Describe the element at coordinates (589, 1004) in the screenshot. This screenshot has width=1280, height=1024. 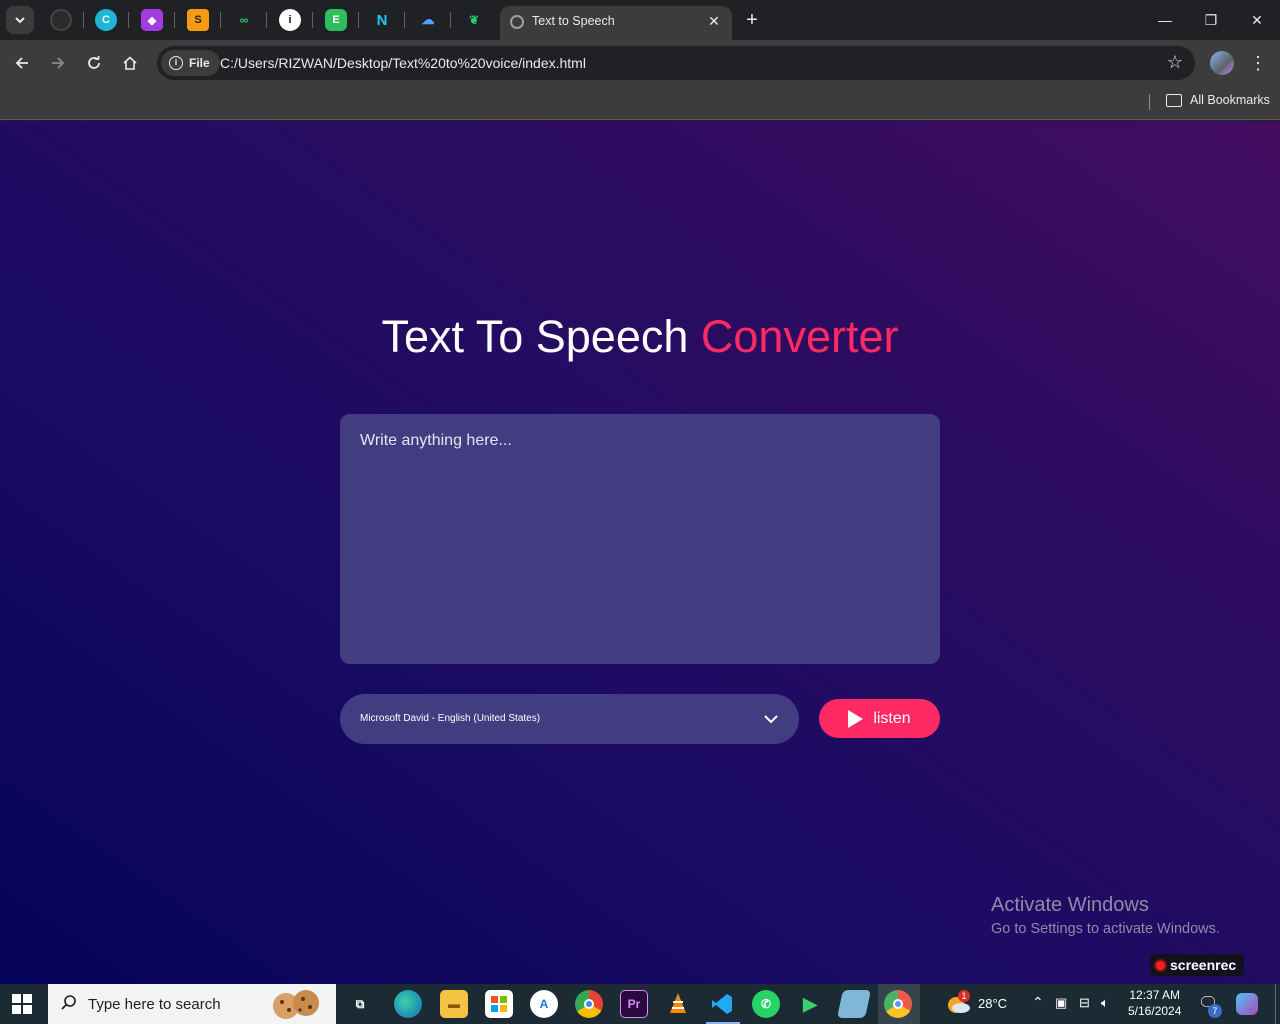
I see `chrome-icon` at that location.